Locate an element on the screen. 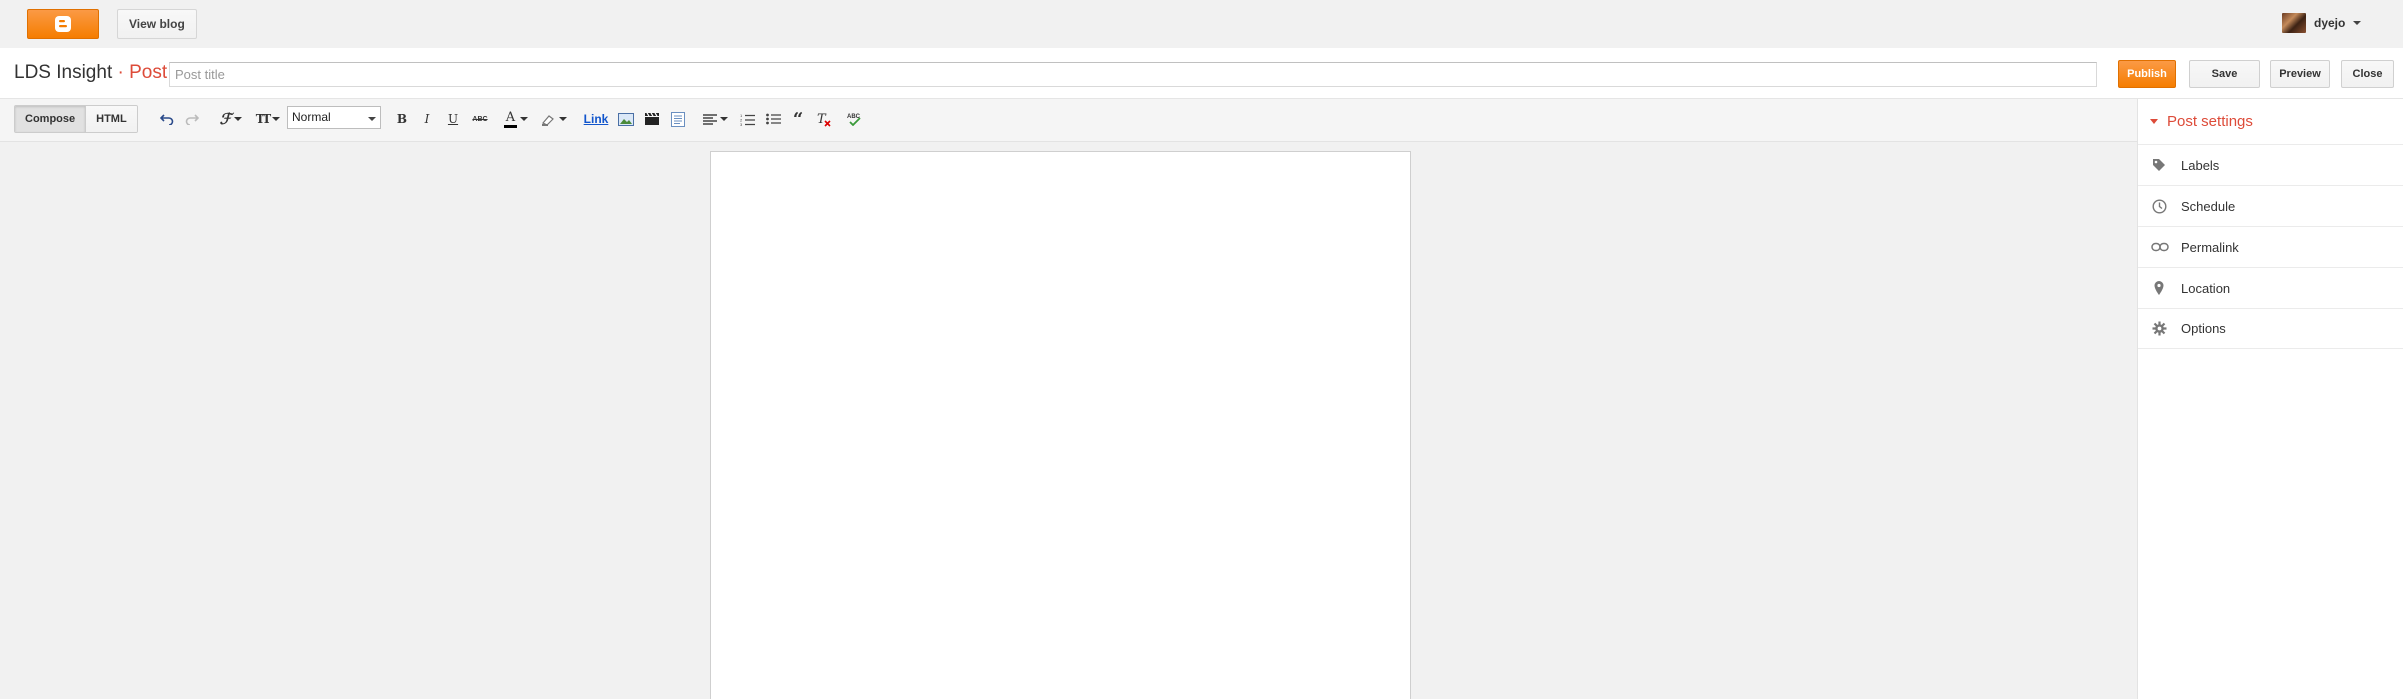  highlight-icon is located at coordinates (548, 120).